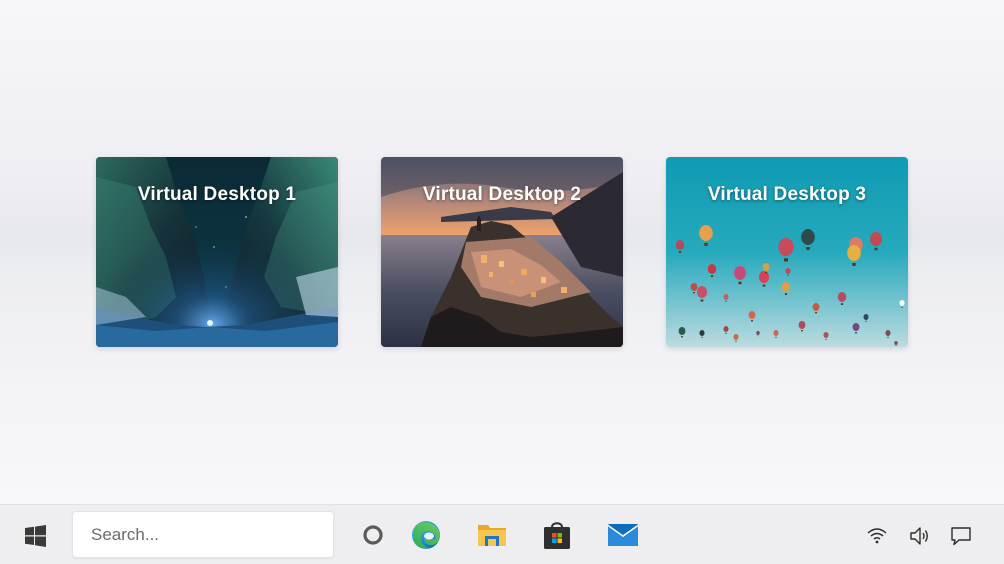 Image resolution: width=1004 pixels, height=564 pixels. I want to click on virtual-desktop-1-card: Virtual Desktop 1, so click(217, 252).